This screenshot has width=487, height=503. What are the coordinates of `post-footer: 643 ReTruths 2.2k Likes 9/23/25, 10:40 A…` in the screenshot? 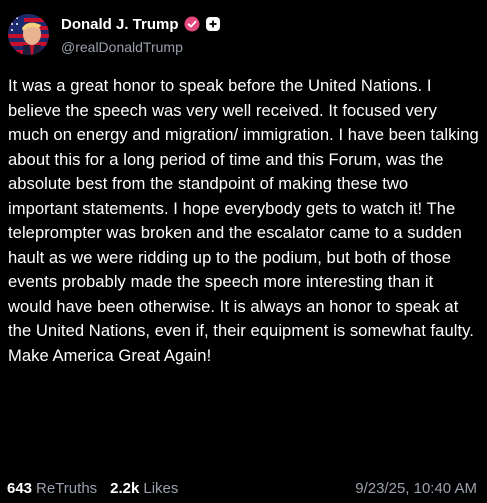 It's located at (242, 488).